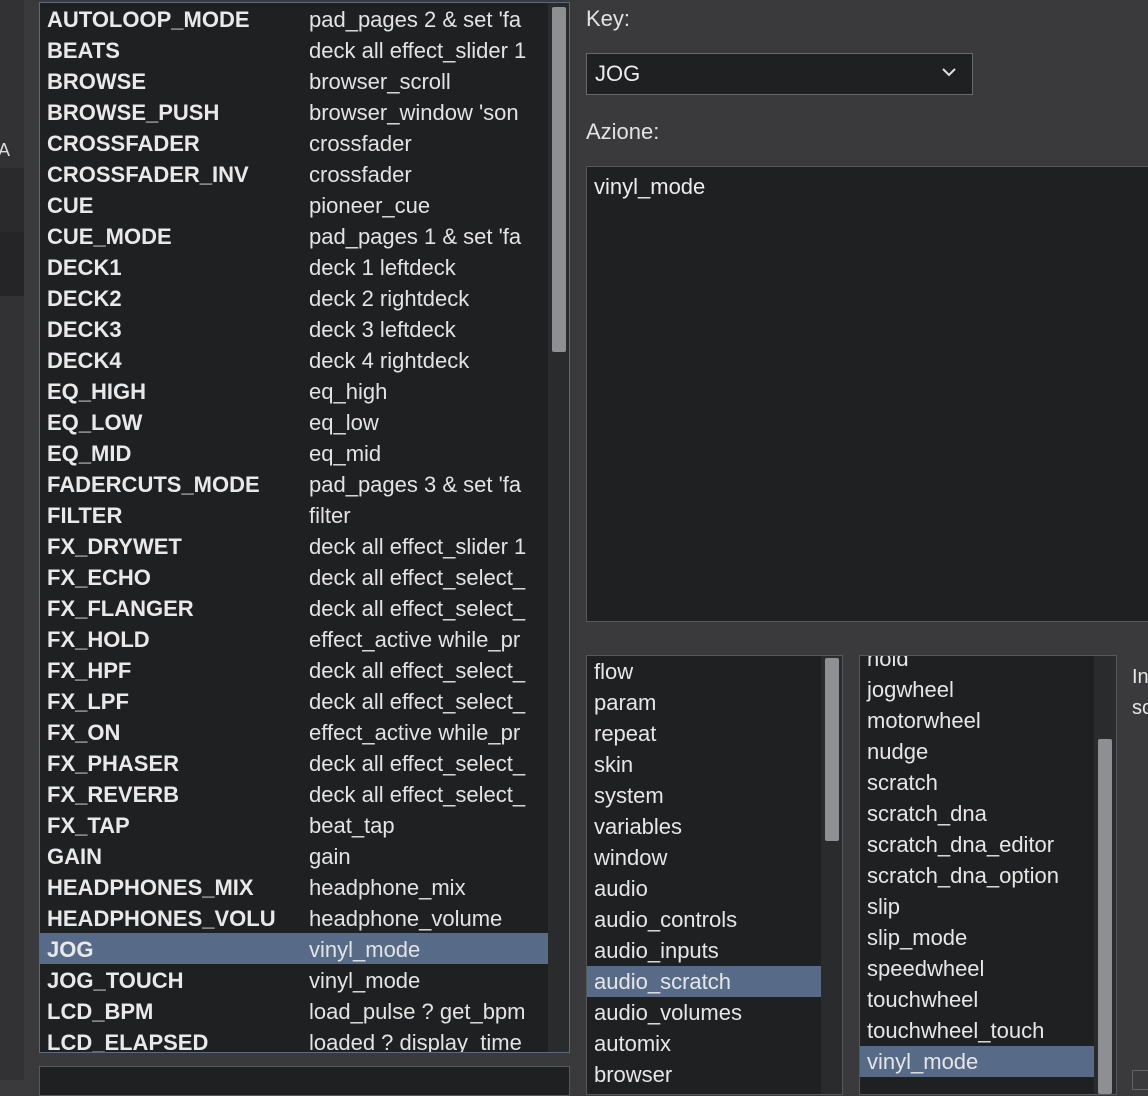  What do you see at coordinates (294, 1039) in the screenshot?
I see `mapping-row: LCD_ELAPSED loaded ? display_time` at bounding box center [294, 1039].